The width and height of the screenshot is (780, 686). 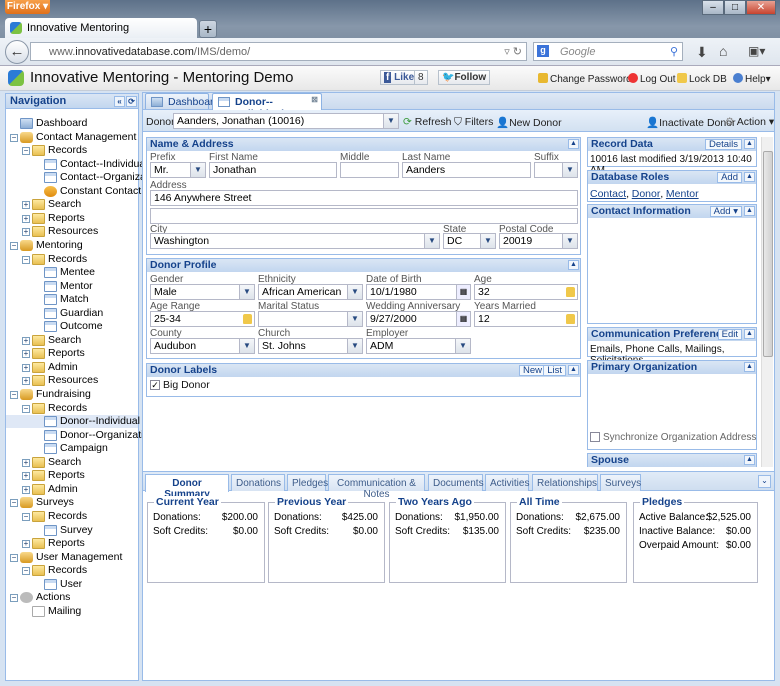 What do you see at coordinates (182, 101) in the screenshot?
I see `tab-dashboard: Dashboard` at bounding box center [182, 101].